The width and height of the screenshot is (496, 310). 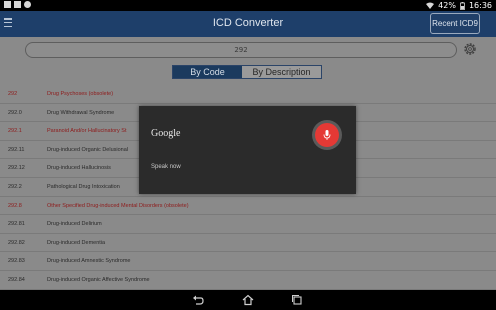 I want to click on battery-icon, so click(x=462, y=5).